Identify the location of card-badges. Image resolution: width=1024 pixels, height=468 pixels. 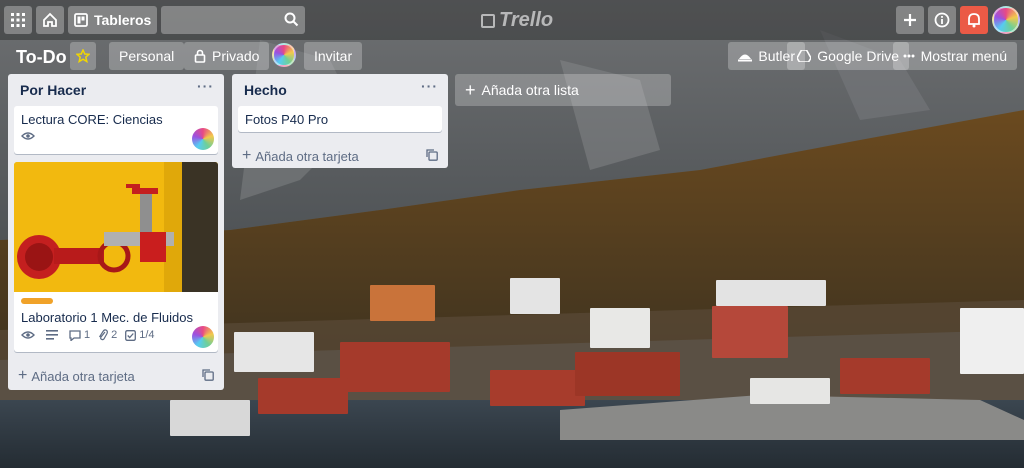
(116, 138).